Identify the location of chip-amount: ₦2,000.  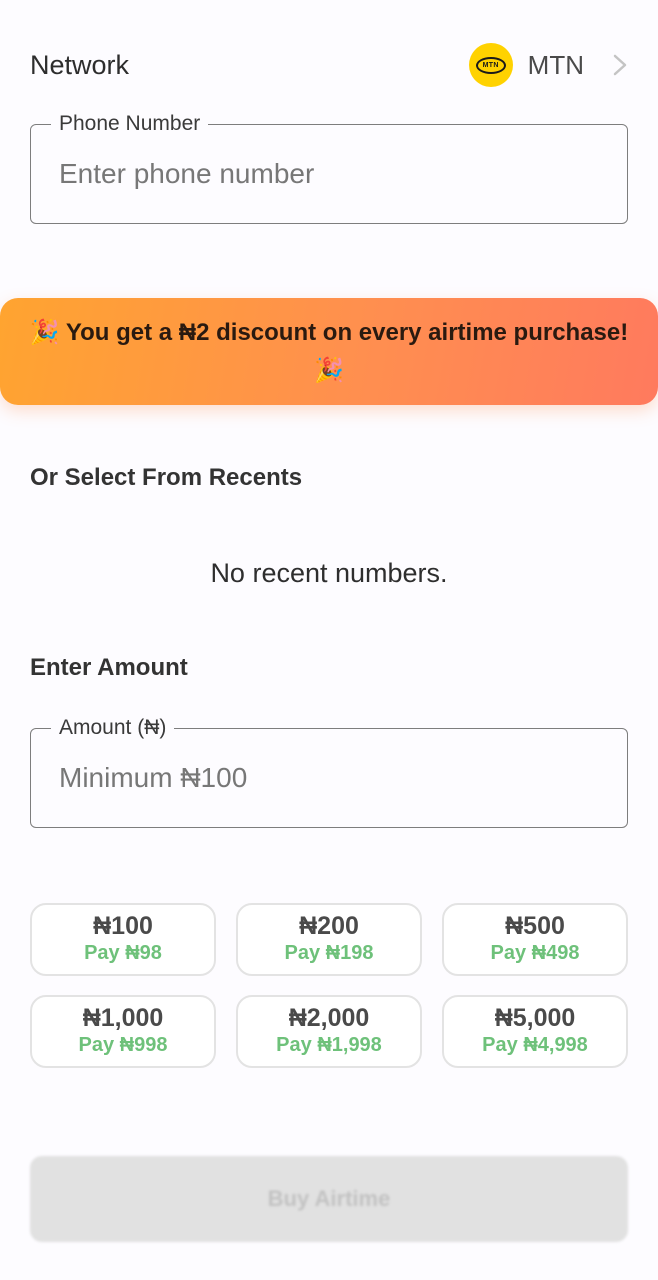
(329, 1018).